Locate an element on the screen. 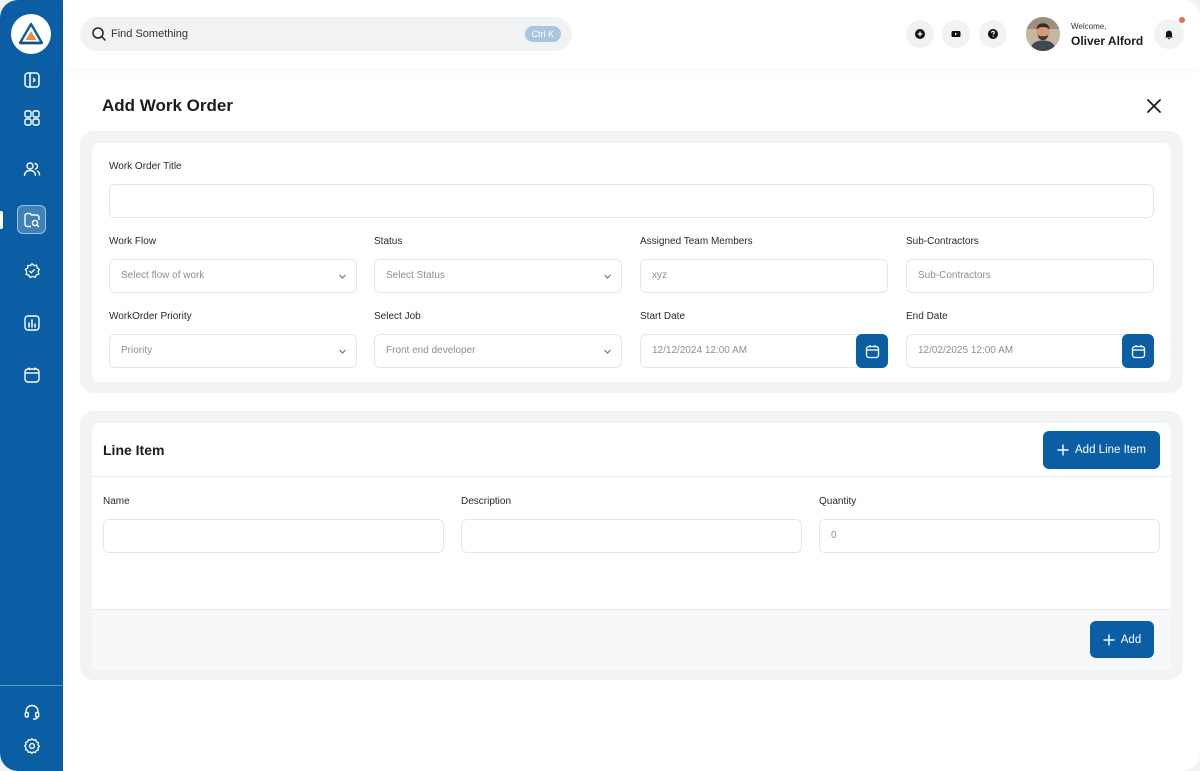  sidebar-item-dashboard is located at coordinates (31, 117).